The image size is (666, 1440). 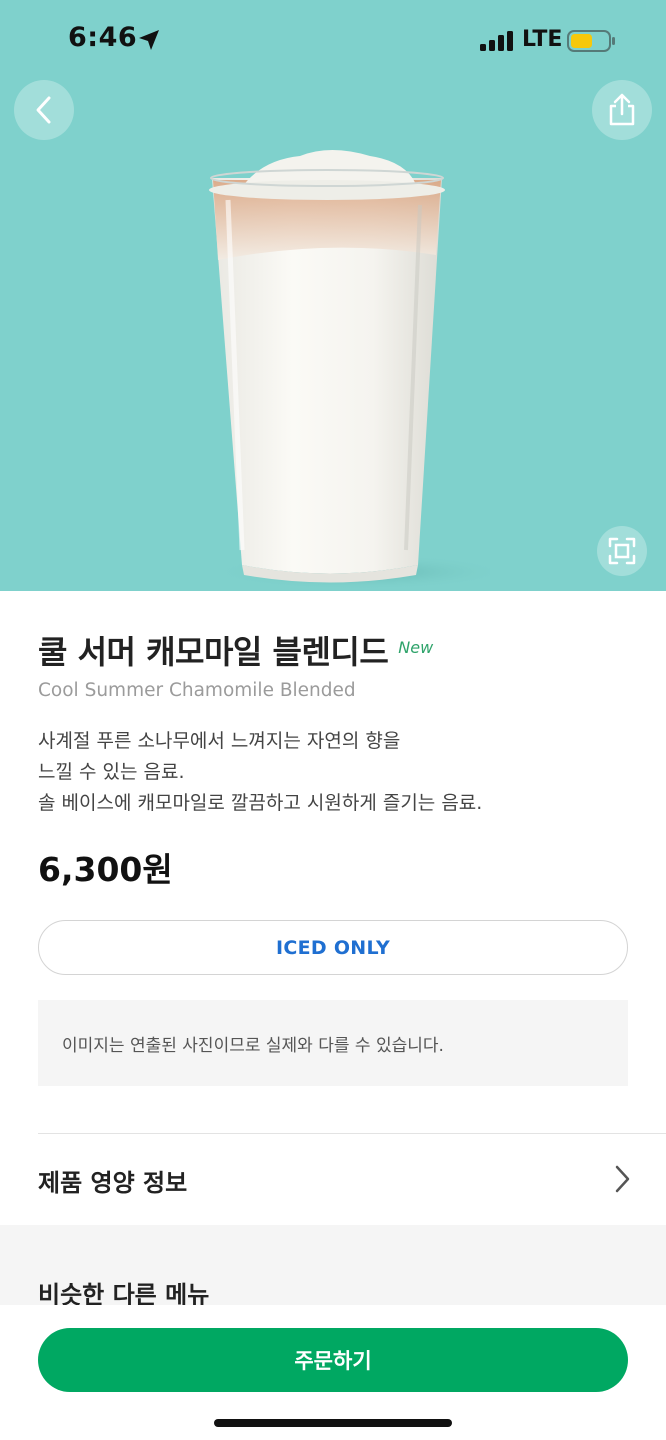 I want to click on product-price: 6,300원, so click(x=105, y=869).